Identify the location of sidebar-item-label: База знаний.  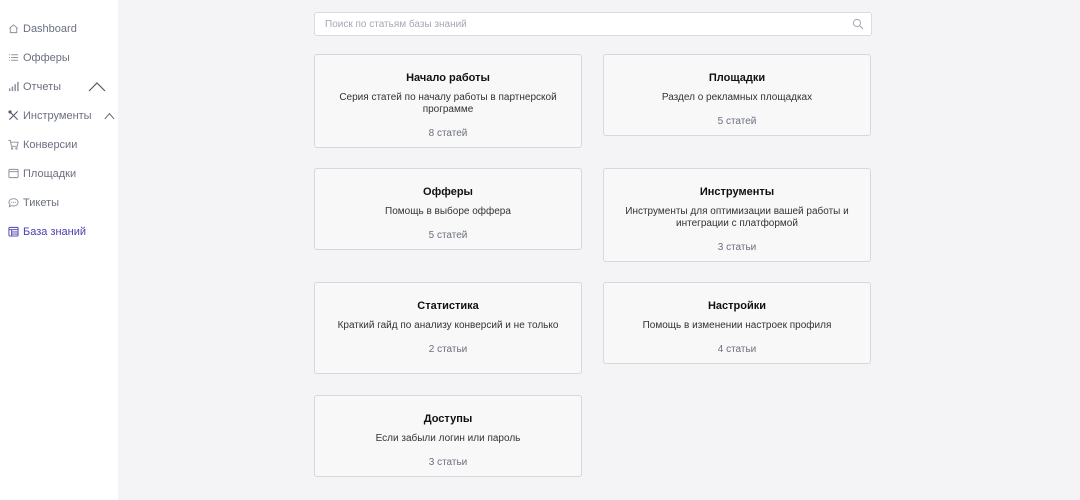
(55, 231).